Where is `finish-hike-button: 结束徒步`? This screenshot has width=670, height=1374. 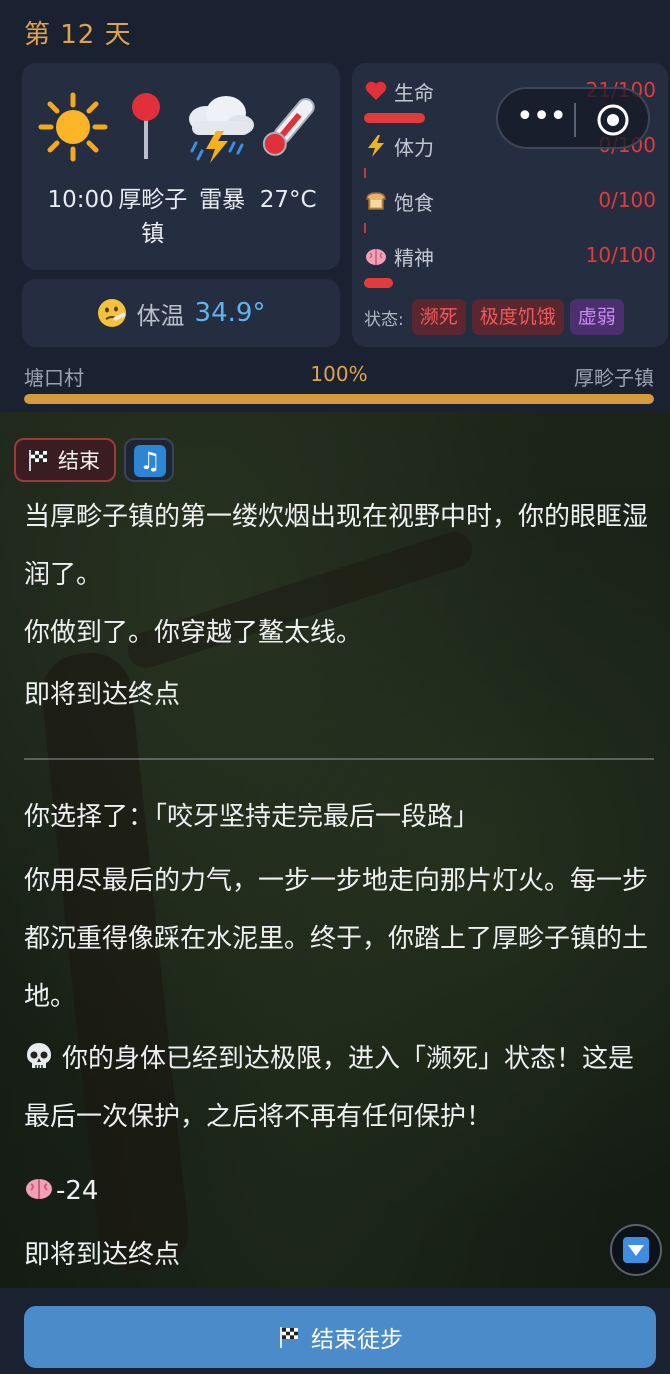 finish-hike-button: 结束徒步 is located at coordinates (340, 1337).